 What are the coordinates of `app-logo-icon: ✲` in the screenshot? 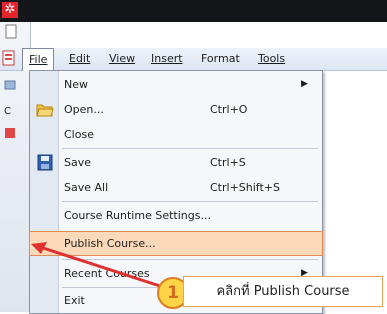 It's located at (10, 10).